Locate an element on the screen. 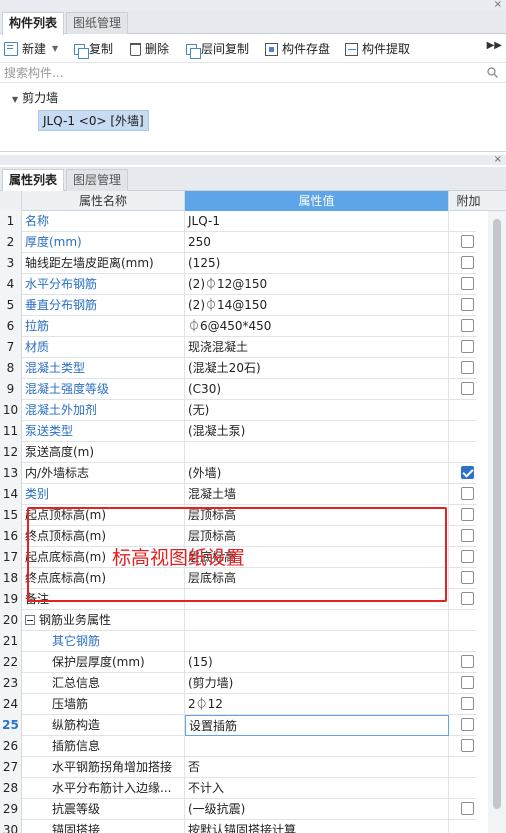 The height and width of the screenshot is (833, 506). property-value: 现浇混凝土 is located at coordinates (317, 347).